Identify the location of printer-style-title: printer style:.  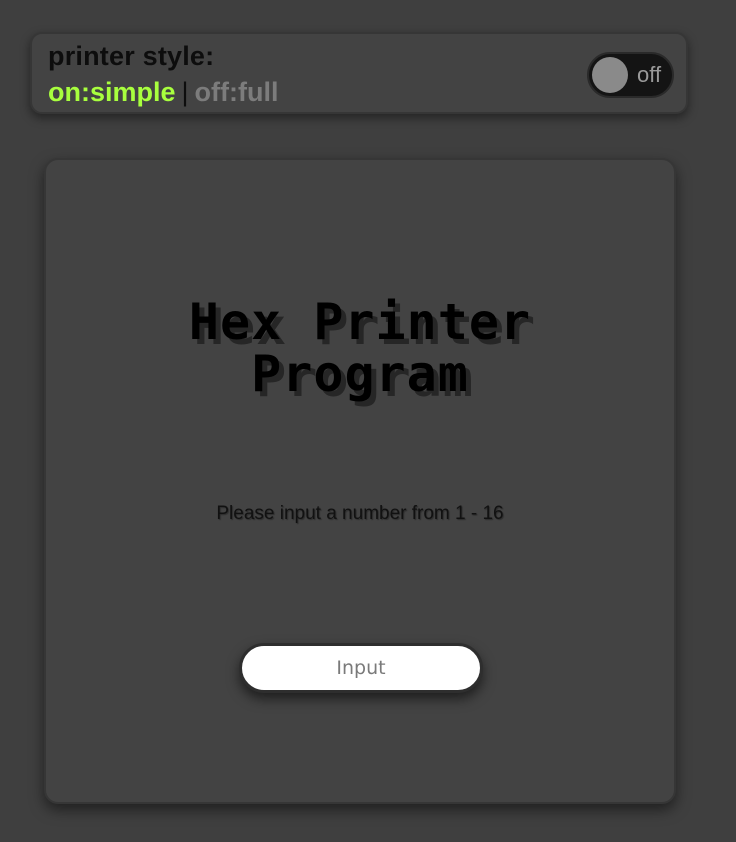
(131, 56).